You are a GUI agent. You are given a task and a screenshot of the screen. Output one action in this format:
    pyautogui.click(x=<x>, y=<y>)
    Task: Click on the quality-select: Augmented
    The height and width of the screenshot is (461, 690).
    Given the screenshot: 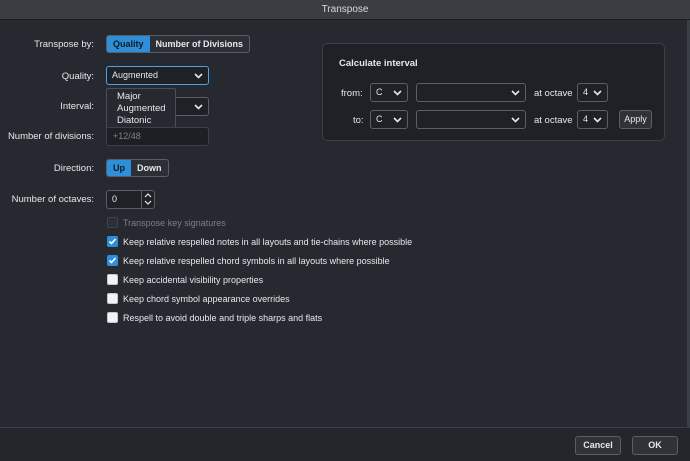 What is the action you would take?
    pyautogui.click(x=157, y=75)
    